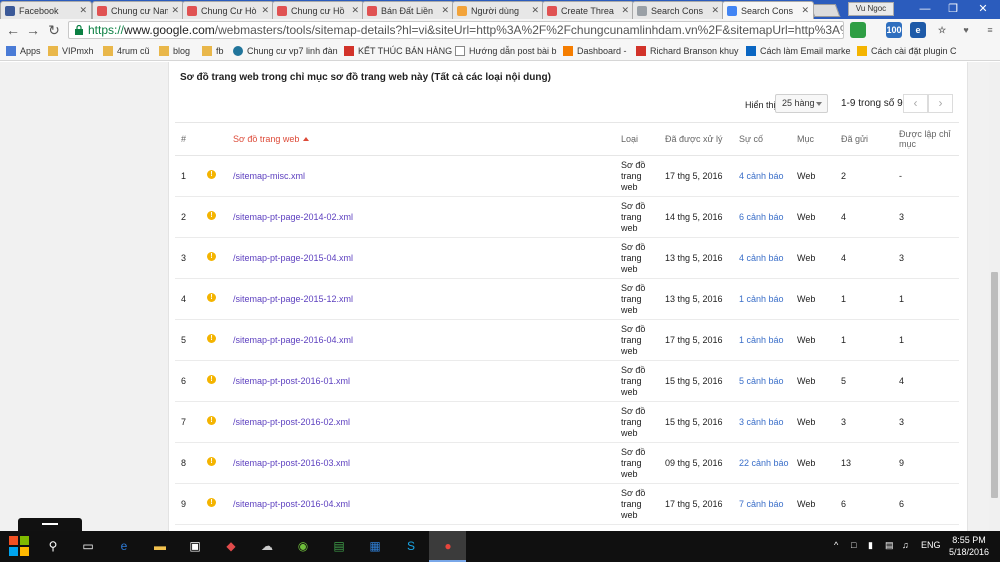 This screenshot has width=1000, height=562. Describe the element at coordinates (267, 546) in the screenshot. I see `app-icon-2: ☁` at that location.